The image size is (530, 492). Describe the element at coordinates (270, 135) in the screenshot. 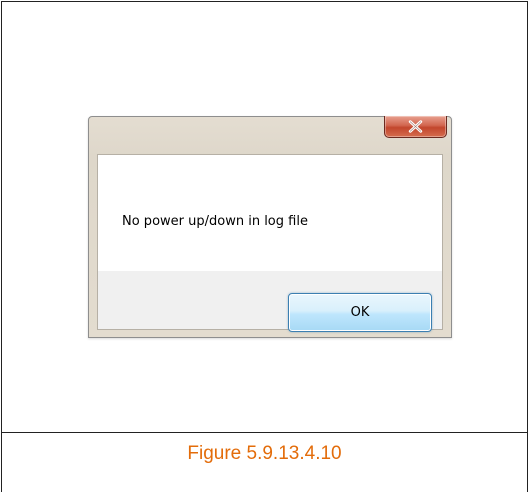

I see `dialog-titlebar` at that location.